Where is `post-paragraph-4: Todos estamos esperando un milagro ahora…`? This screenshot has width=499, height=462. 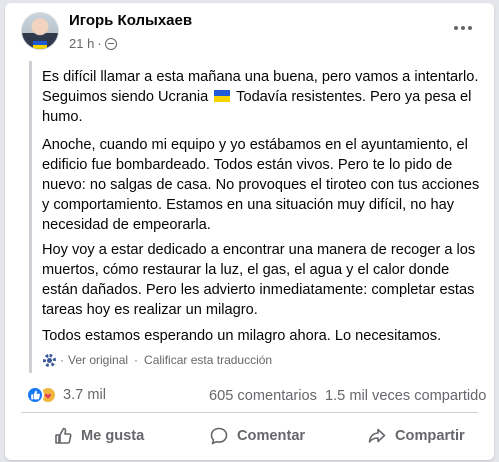
post-paragraph-4: Todos estamos esperando un milagro ahora… is located at coordinates (242, 336).